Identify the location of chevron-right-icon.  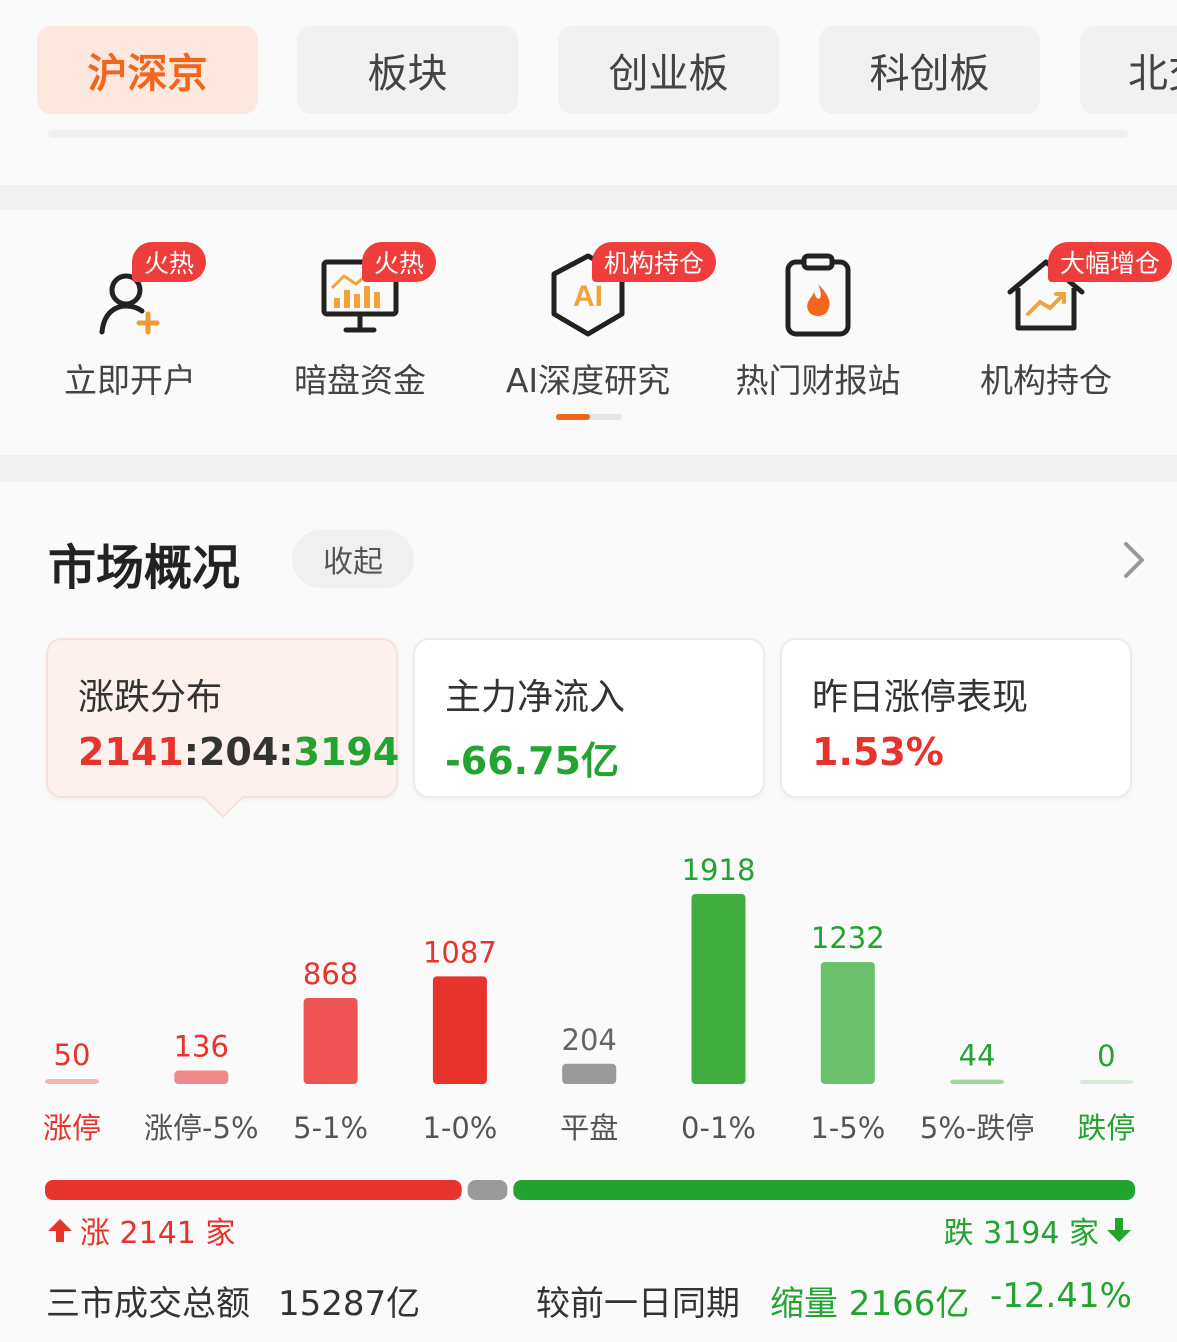
(1133, 560).